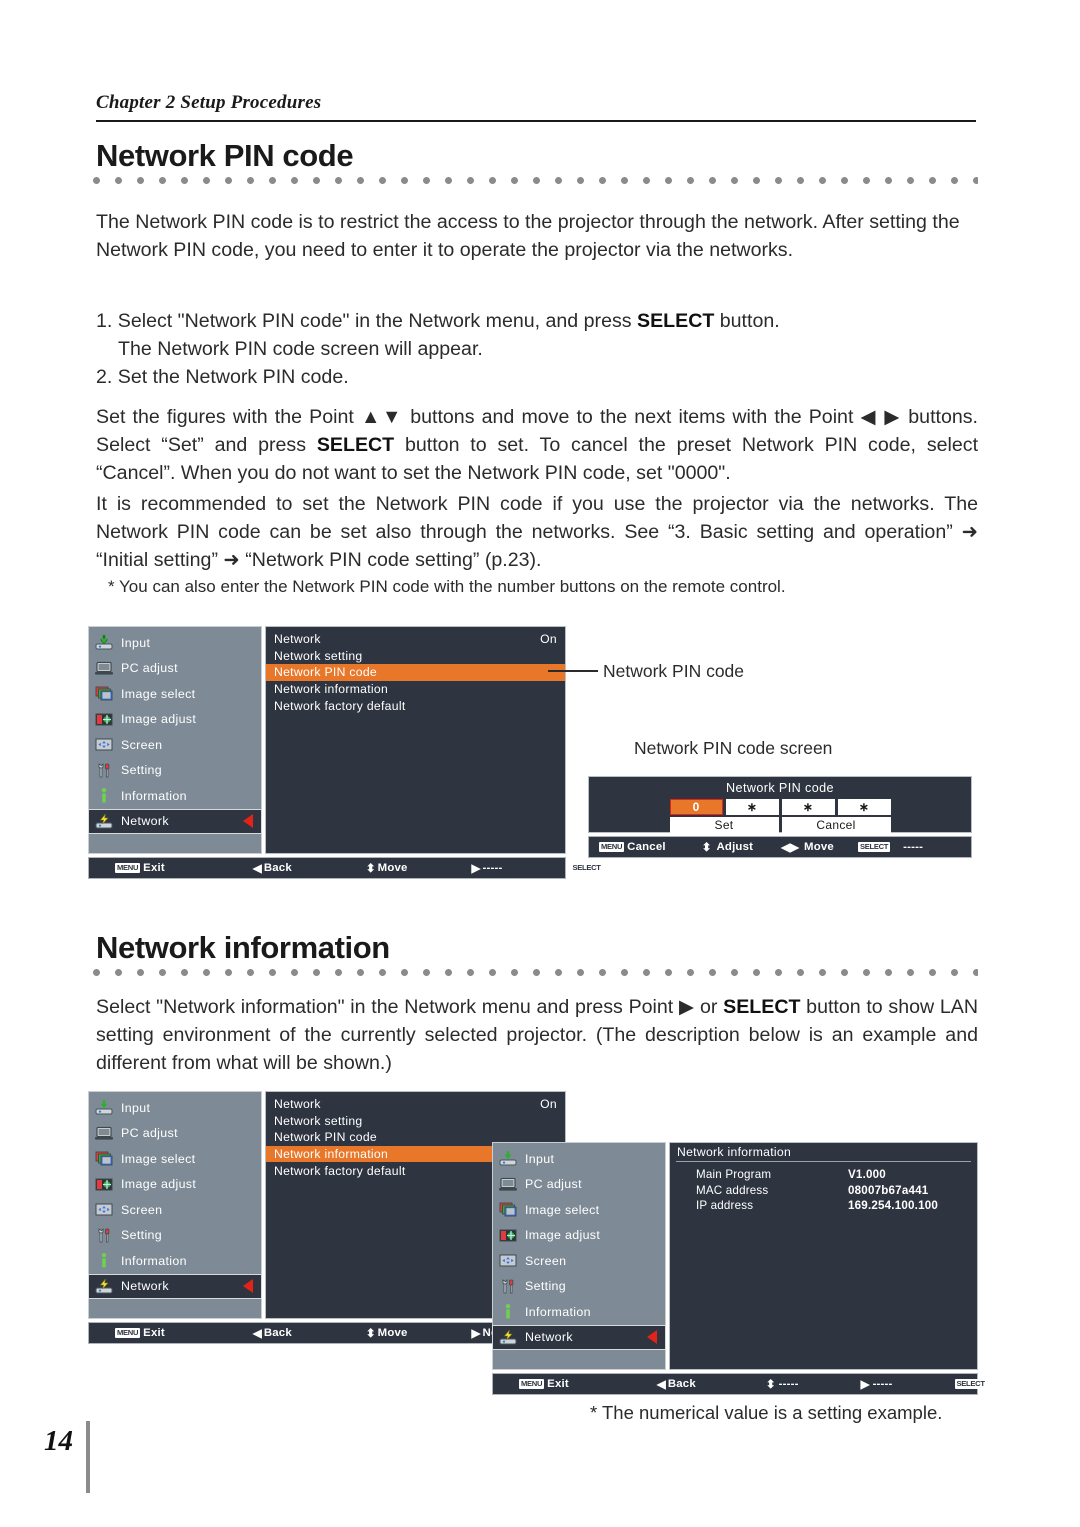 This screenshot has height=1527, width=1080. I want to click on osd3-exit-label: Exit, so click(558, 1384).